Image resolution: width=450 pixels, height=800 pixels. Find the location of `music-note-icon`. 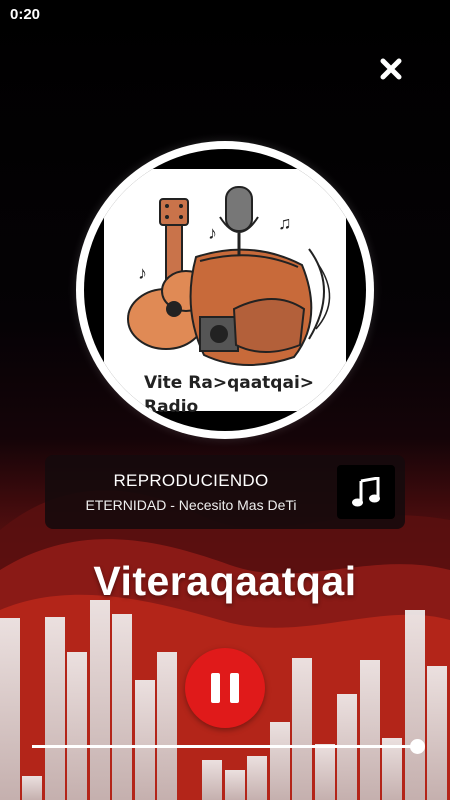

music-note-icon is located at coordinates (366, 492).